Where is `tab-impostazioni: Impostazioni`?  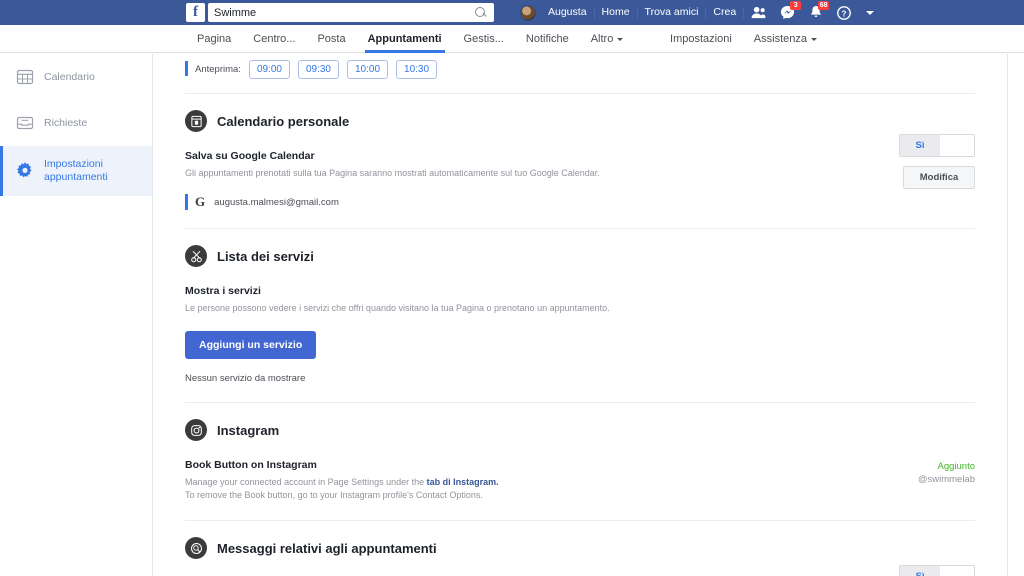
tab-impostazioni: Impostazioni is located at coordinates (701, 39).